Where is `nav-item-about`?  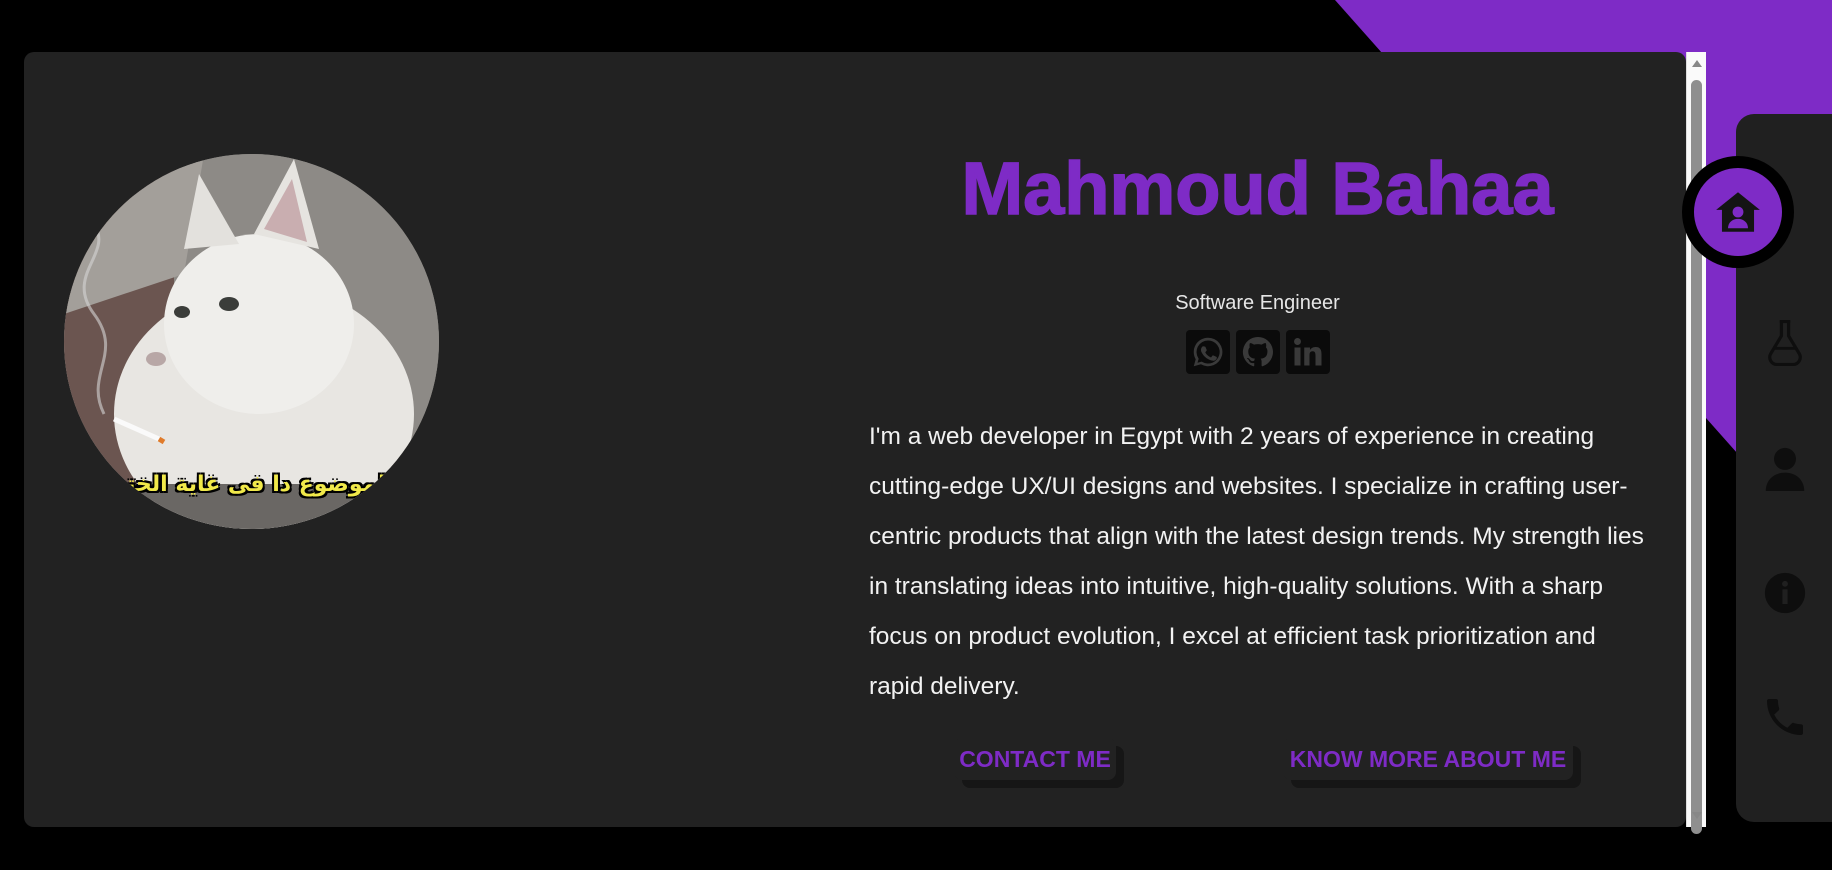
nav-item-about is located at coordinates (1785, 469).